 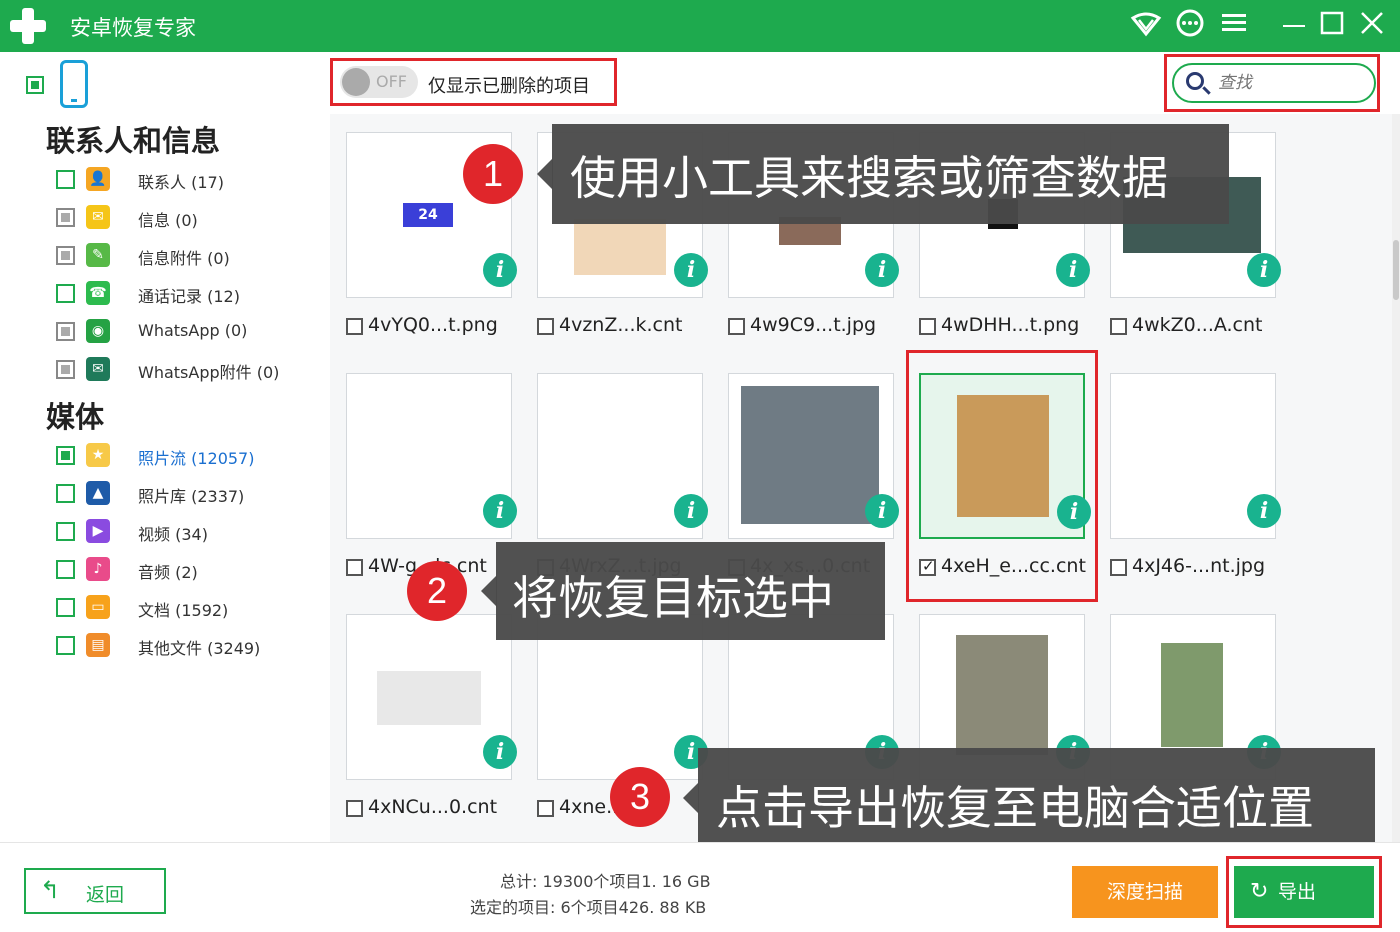 What do you see at coordinates (1002, 476) in the screenshot?
I see `selected-file-highlight-frame` at bounding box center [1002, 476].